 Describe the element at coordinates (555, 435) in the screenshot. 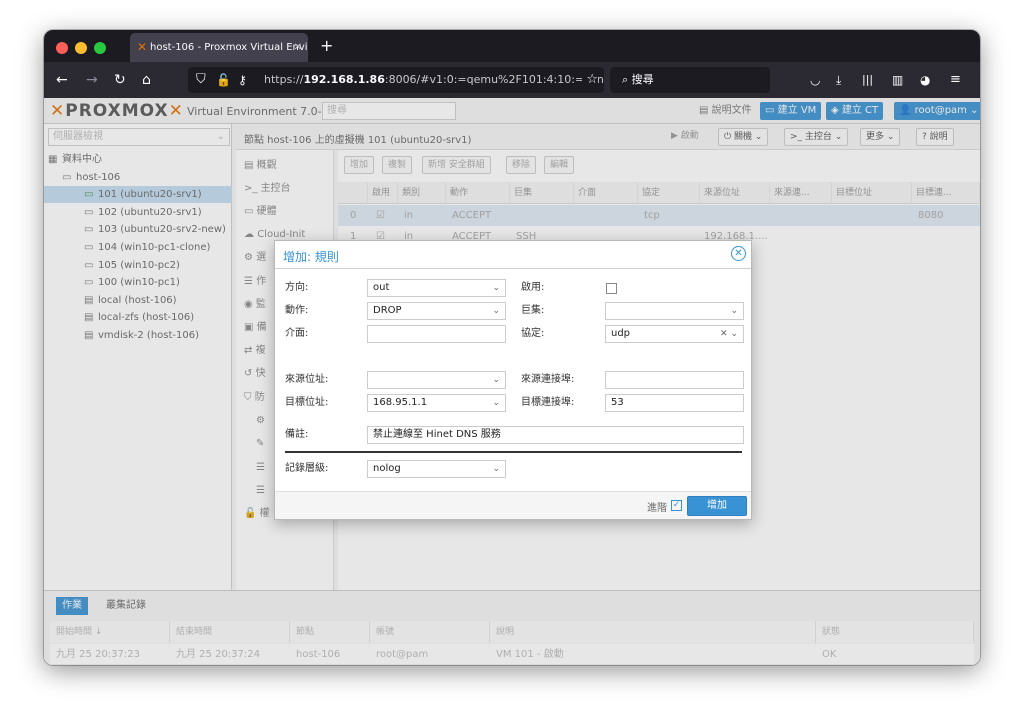

I see `comment-input: 禁止連線至 Hinet DNS 服務` at that location.